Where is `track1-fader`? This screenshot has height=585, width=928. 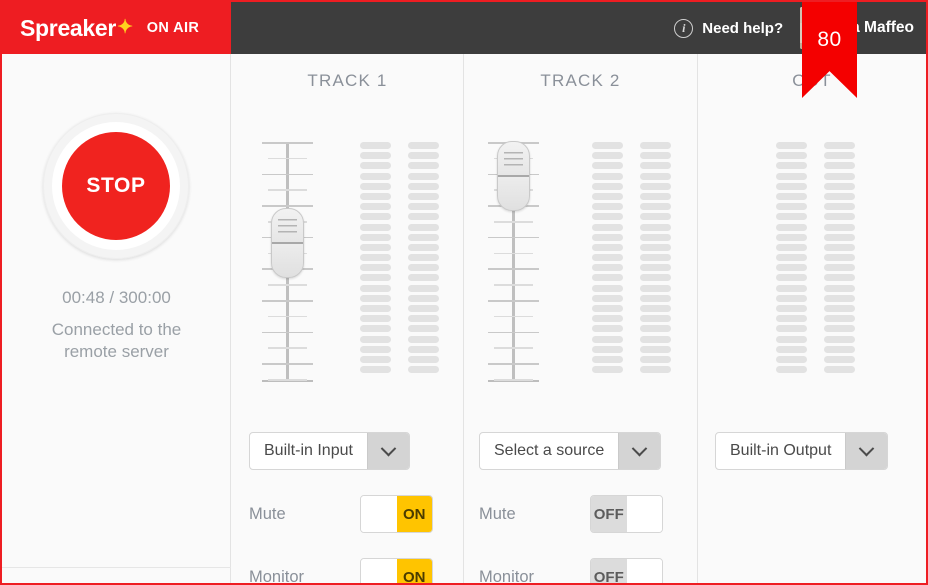 track1-fader is located at coordinates (288, 262).